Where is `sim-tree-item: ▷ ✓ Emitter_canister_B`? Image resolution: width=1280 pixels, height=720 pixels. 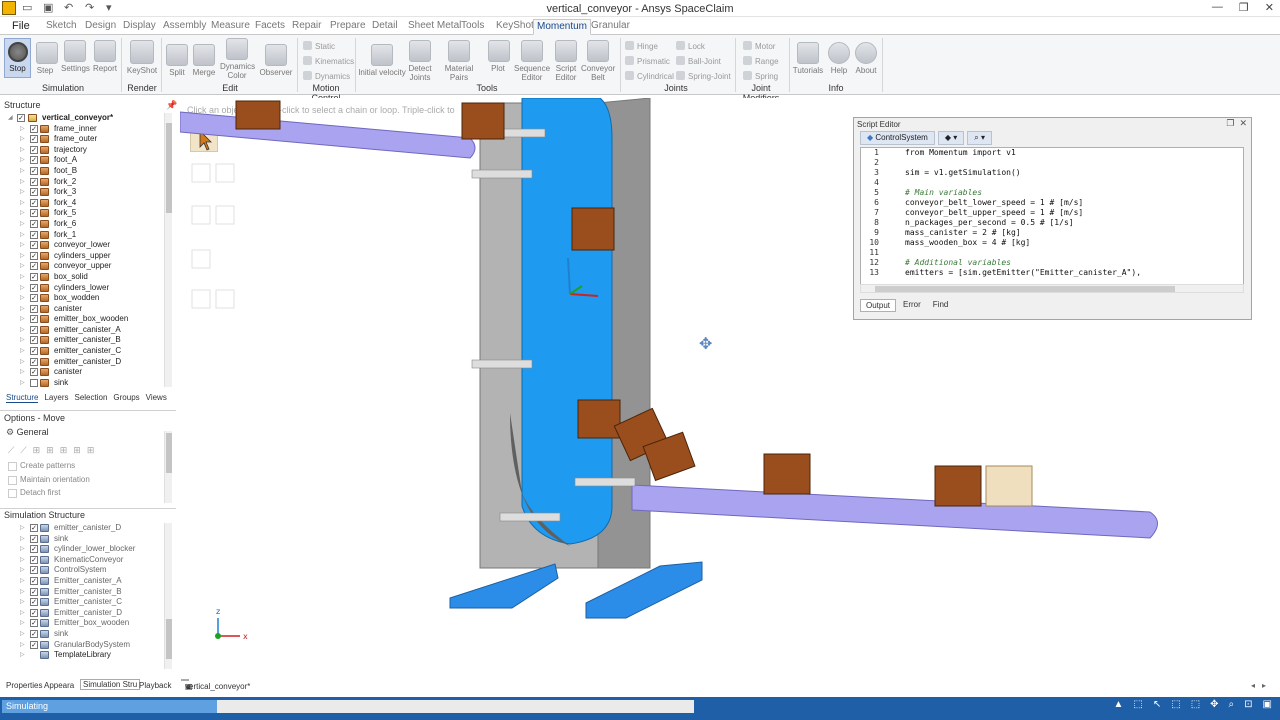 sim-tree-item: ▷ ✓ Emitter_canister_B is located at coordinates (86, 592).